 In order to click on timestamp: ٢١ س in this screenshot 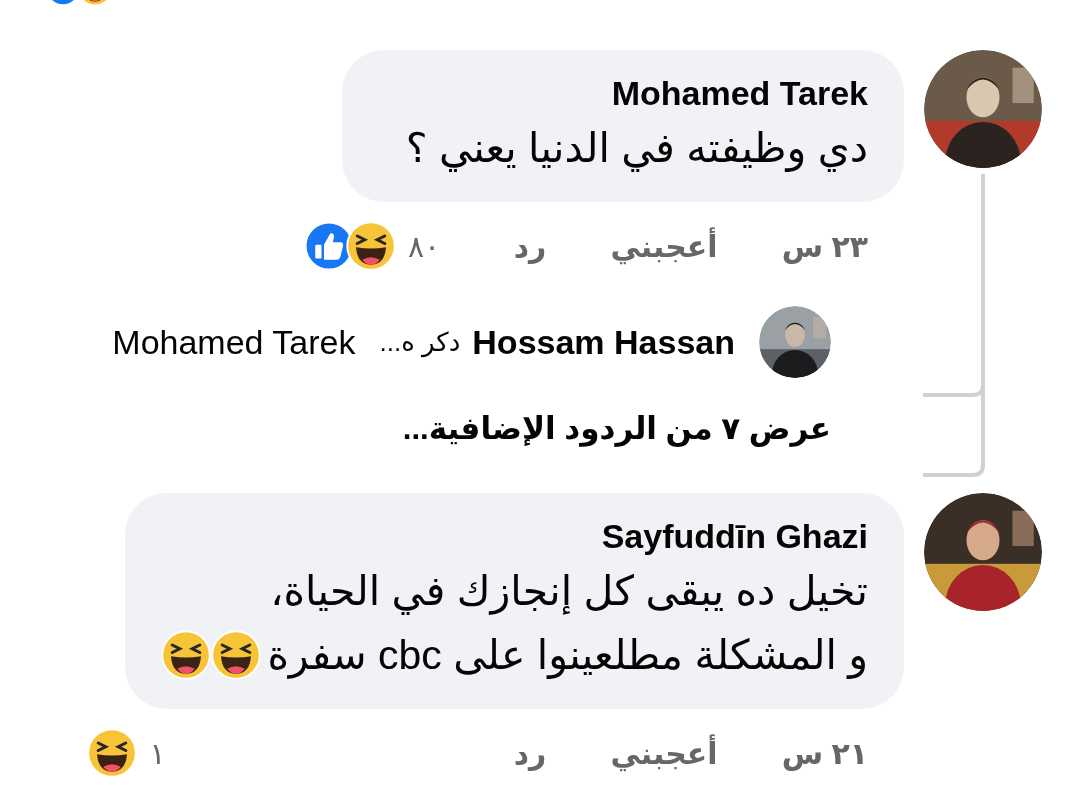, I will do `click(824, 753)`.